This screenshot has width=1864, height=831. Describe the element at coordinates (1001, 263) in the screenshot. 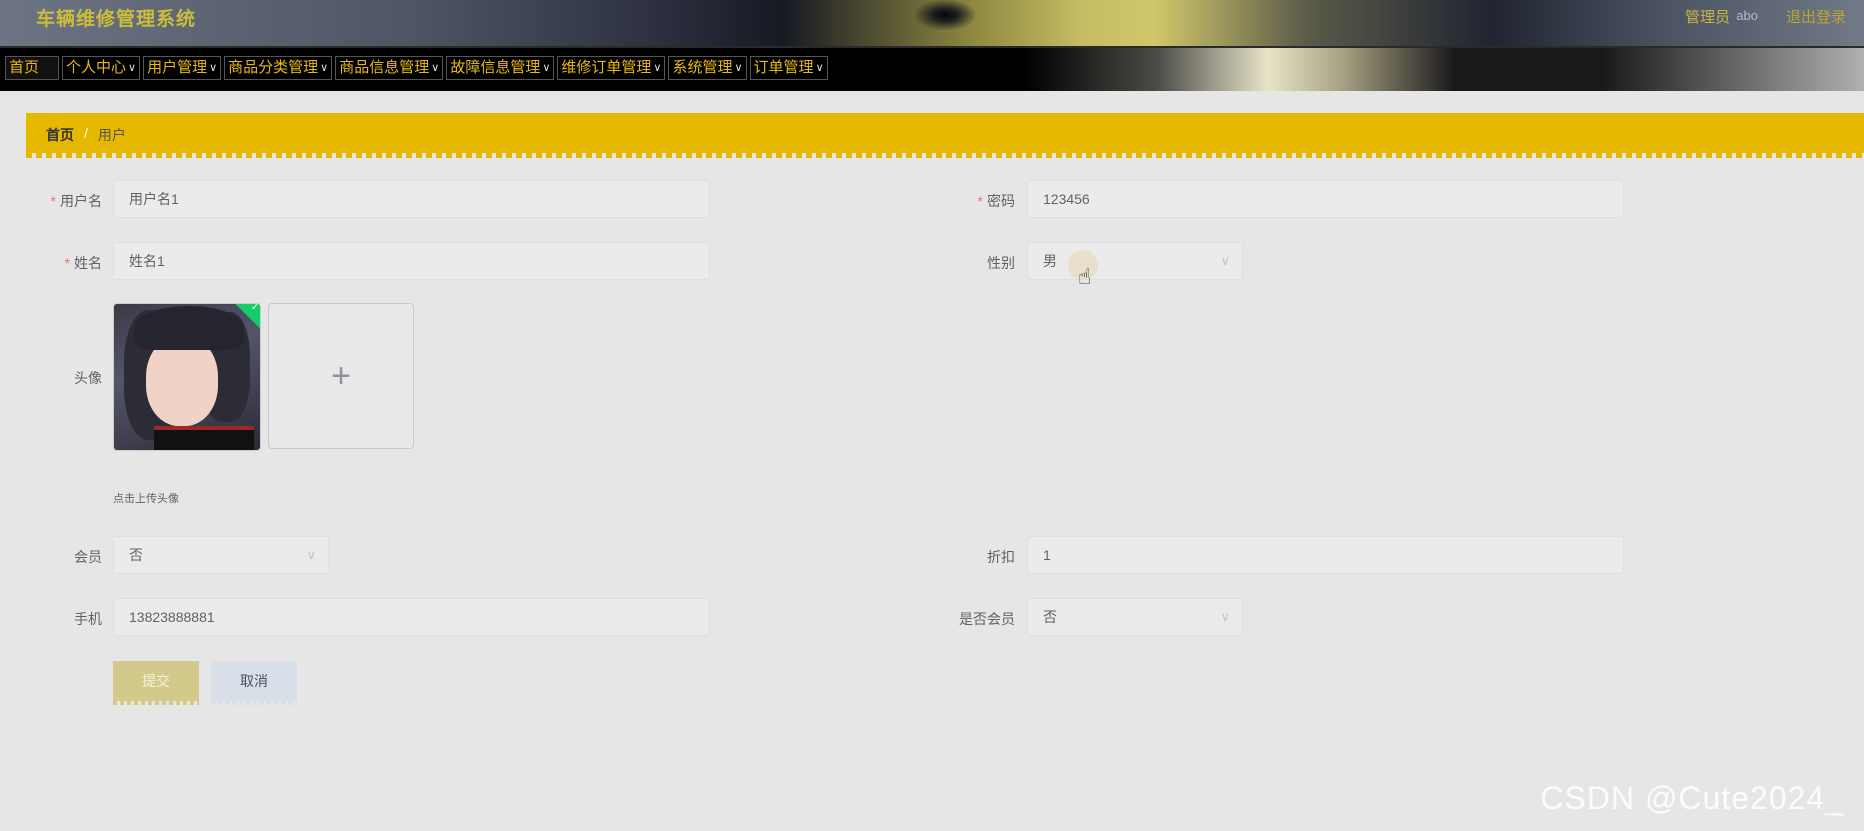

I see `gender-label: 性别` at that location.